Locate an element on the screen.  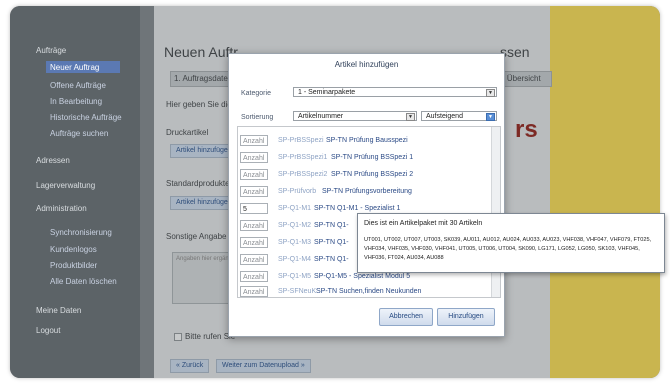
page-title: Neuen Auftr is located at coordinates (201, 52).